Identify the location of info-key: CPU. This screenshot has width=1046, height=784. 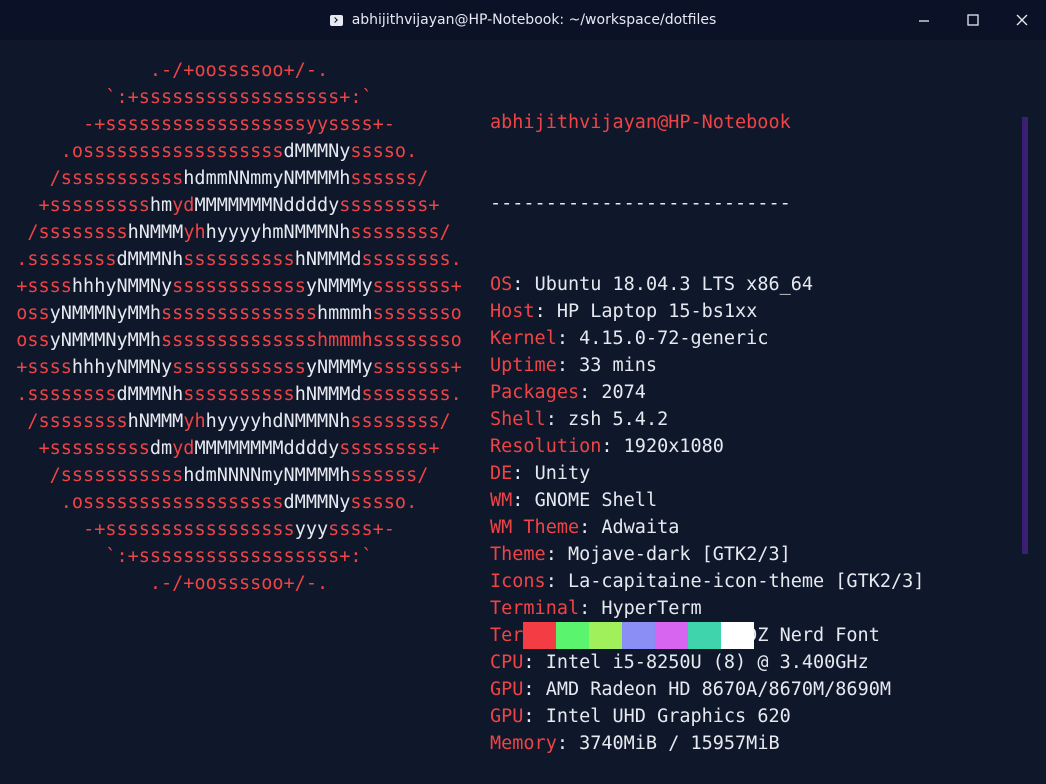
(507, 662).